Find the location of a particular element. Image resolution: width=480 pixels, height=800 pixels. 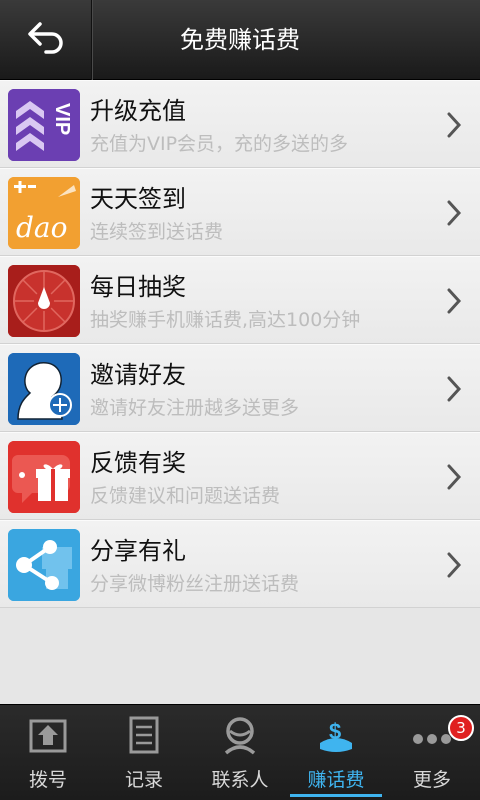

notification-badge: 3 is located at coordinates (461, 728).